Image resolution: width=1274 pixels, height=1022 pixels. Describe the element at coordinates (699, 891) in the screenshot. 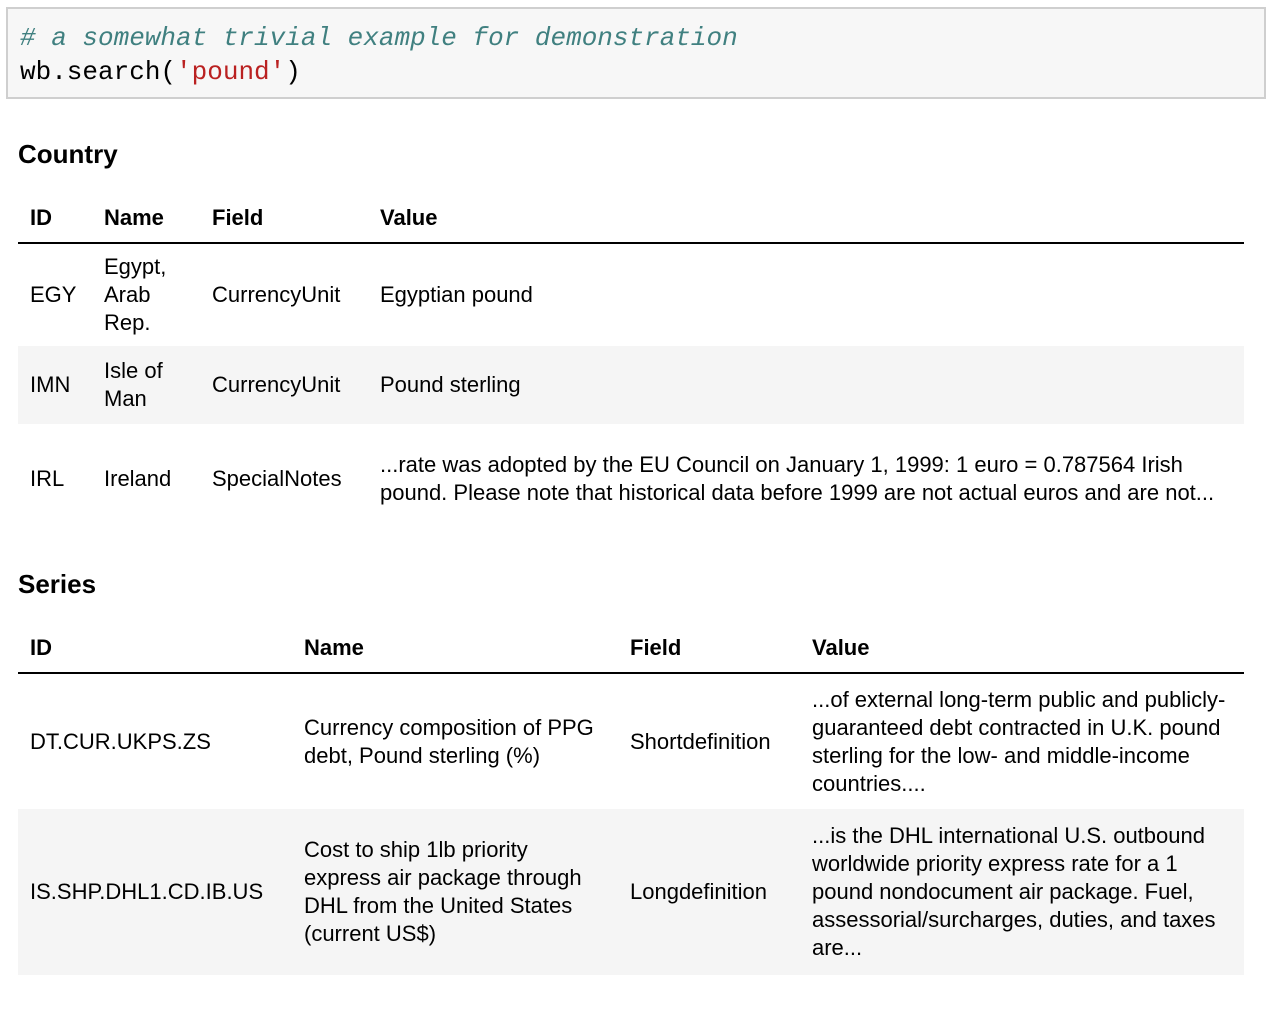

I see `cell-field: Longdefinition` at that location.